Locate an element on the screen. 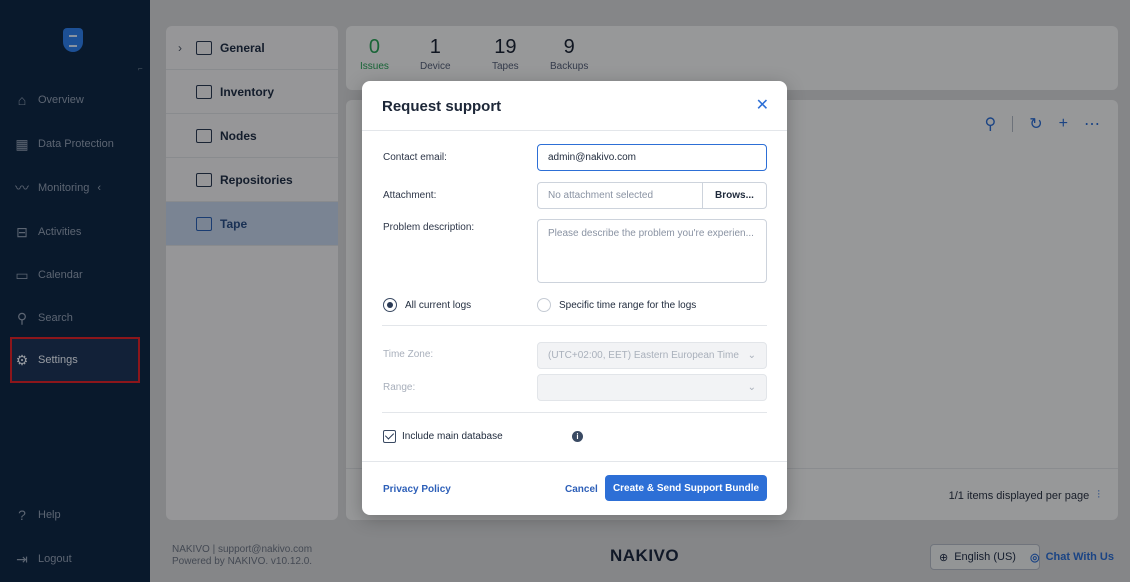  problem-description-label: Problem description: is located at coordinates (429, 227).